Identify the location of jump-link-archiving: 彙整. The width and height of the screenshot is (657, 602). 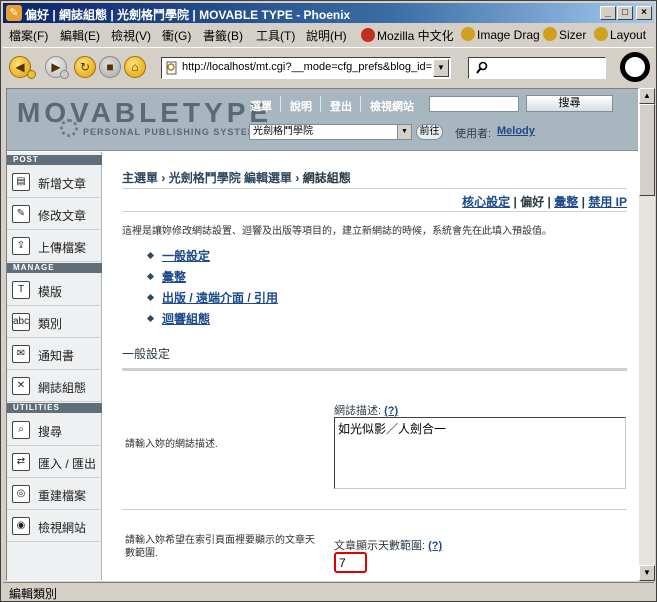
(174, 277).